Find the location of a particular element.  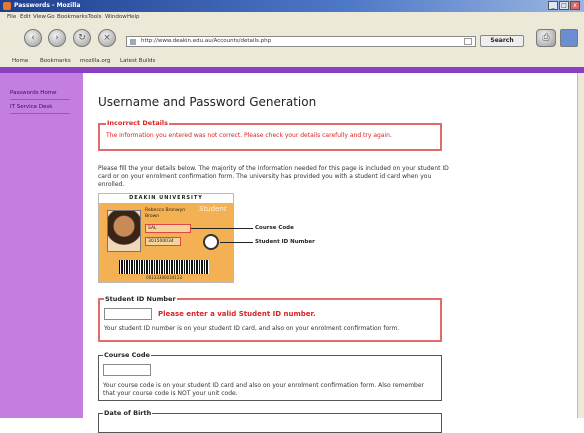

window-title-bar: Passwords - Mozilla _ □ x is located at coordinates (292, 6).